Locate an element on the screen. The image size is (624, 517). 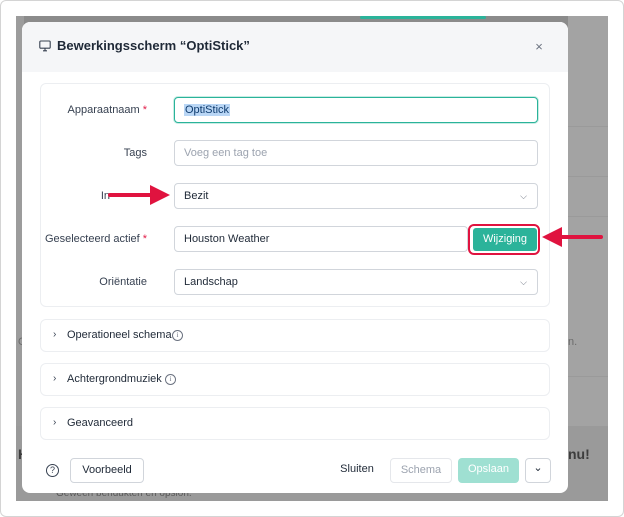
orientation-label: Oriëntatie is located at coordinates (123, 282).